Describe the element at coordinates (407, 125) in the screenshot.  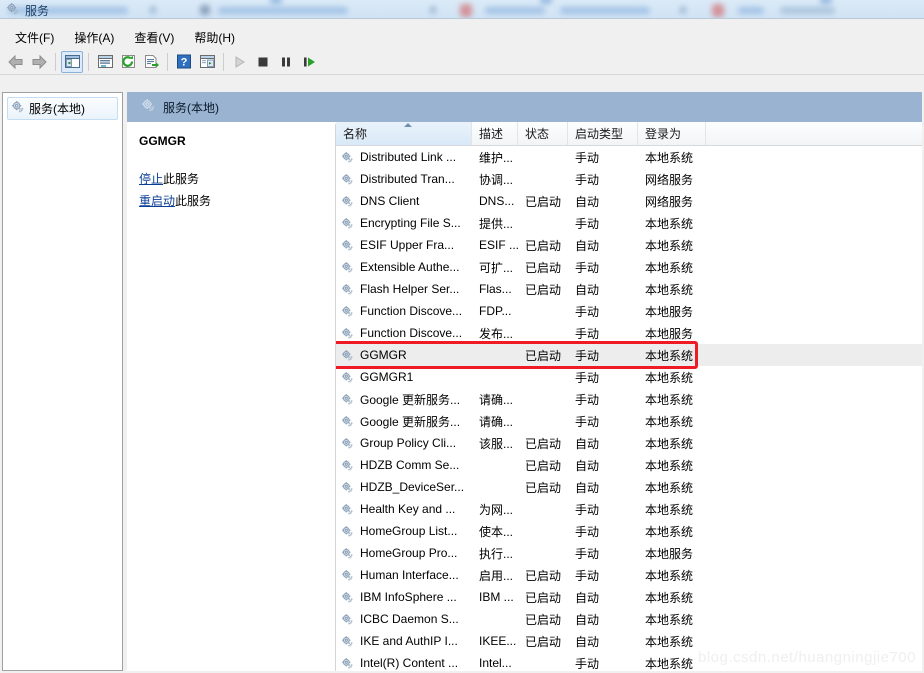
I see `sort-ascending-icon` at that location.